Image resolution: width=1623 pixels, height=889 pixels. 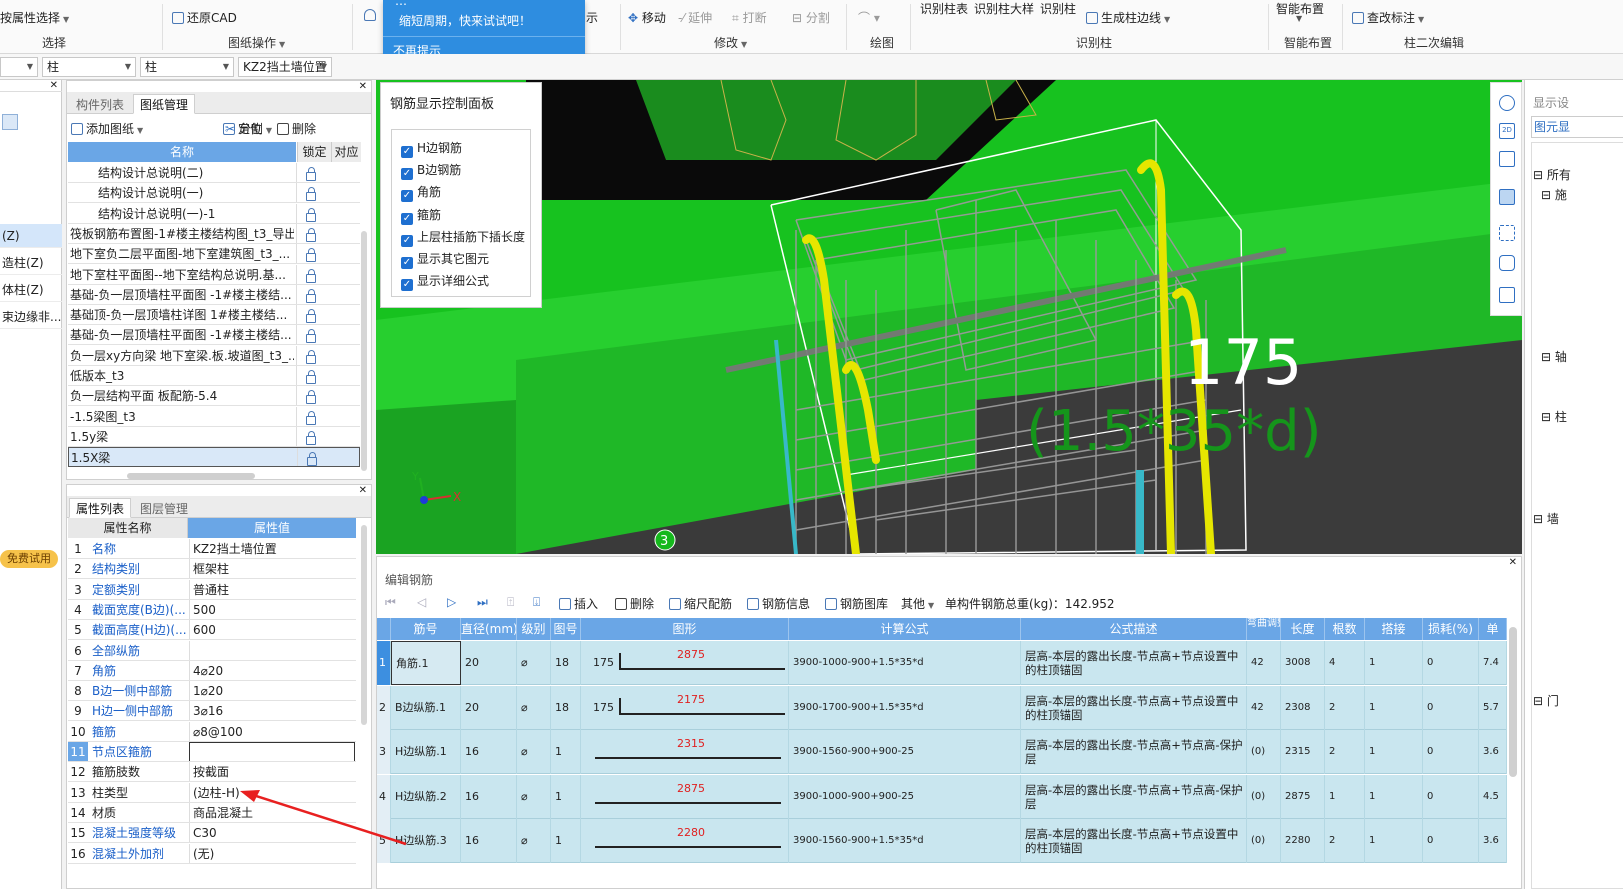 I want to click on grid-cell: 3900-1000-900+900-25, so click(x=905, y=796).